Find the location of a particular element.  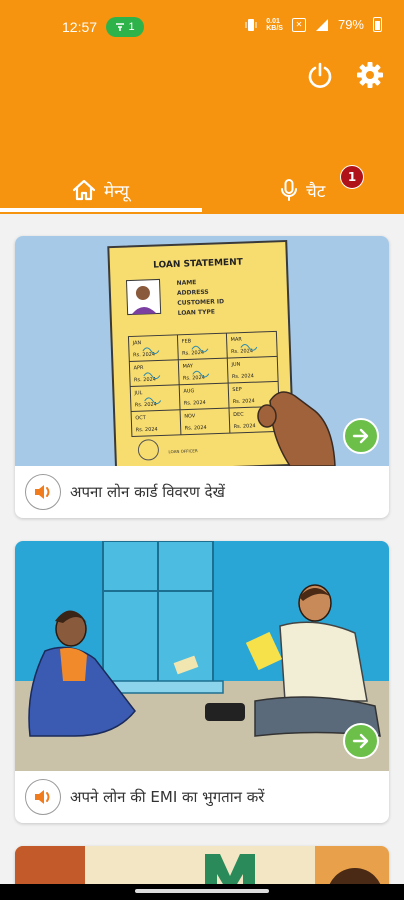

battery-percent: 79% is located at coordinates (350, 24).